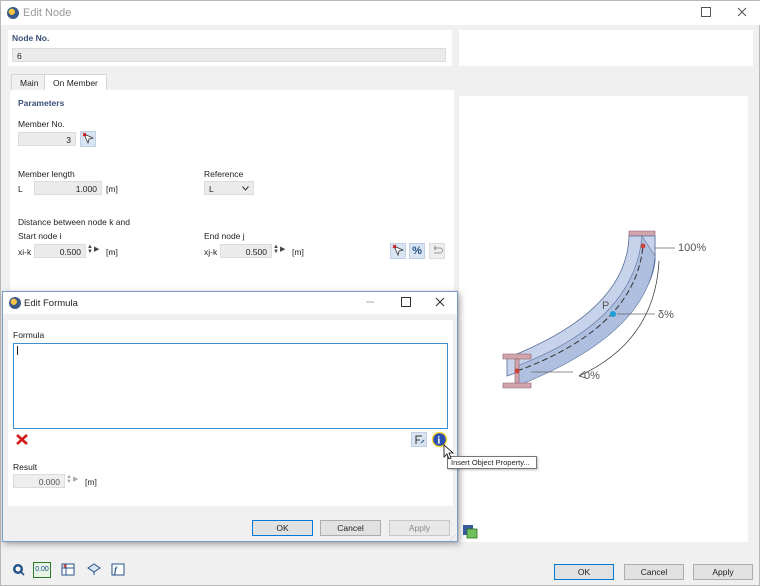 The height and width of the screenshot is (586, 760). What do you see at coordinates (211, 189) in the screenshot?
I see `reference-value: L` at bounding box center [211, 189].